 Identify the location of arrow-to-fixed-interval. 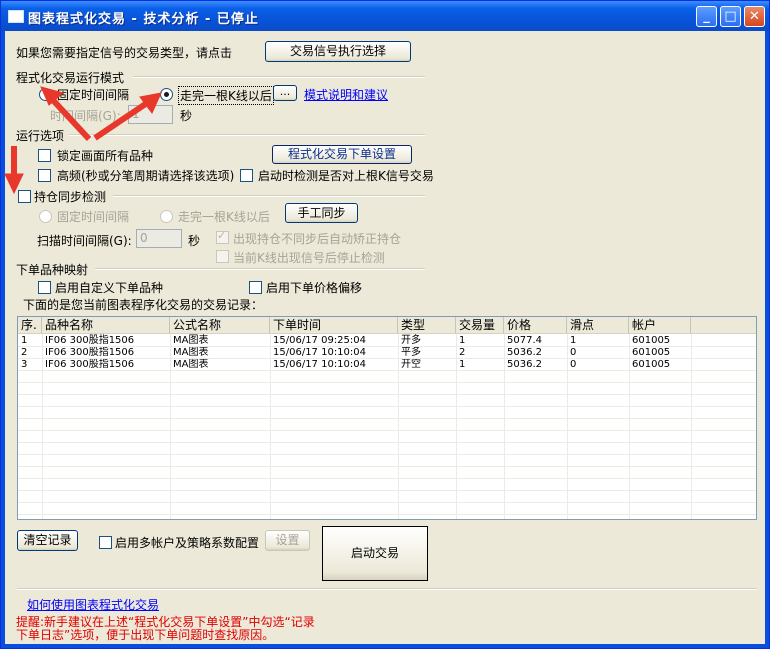
(70, 118).